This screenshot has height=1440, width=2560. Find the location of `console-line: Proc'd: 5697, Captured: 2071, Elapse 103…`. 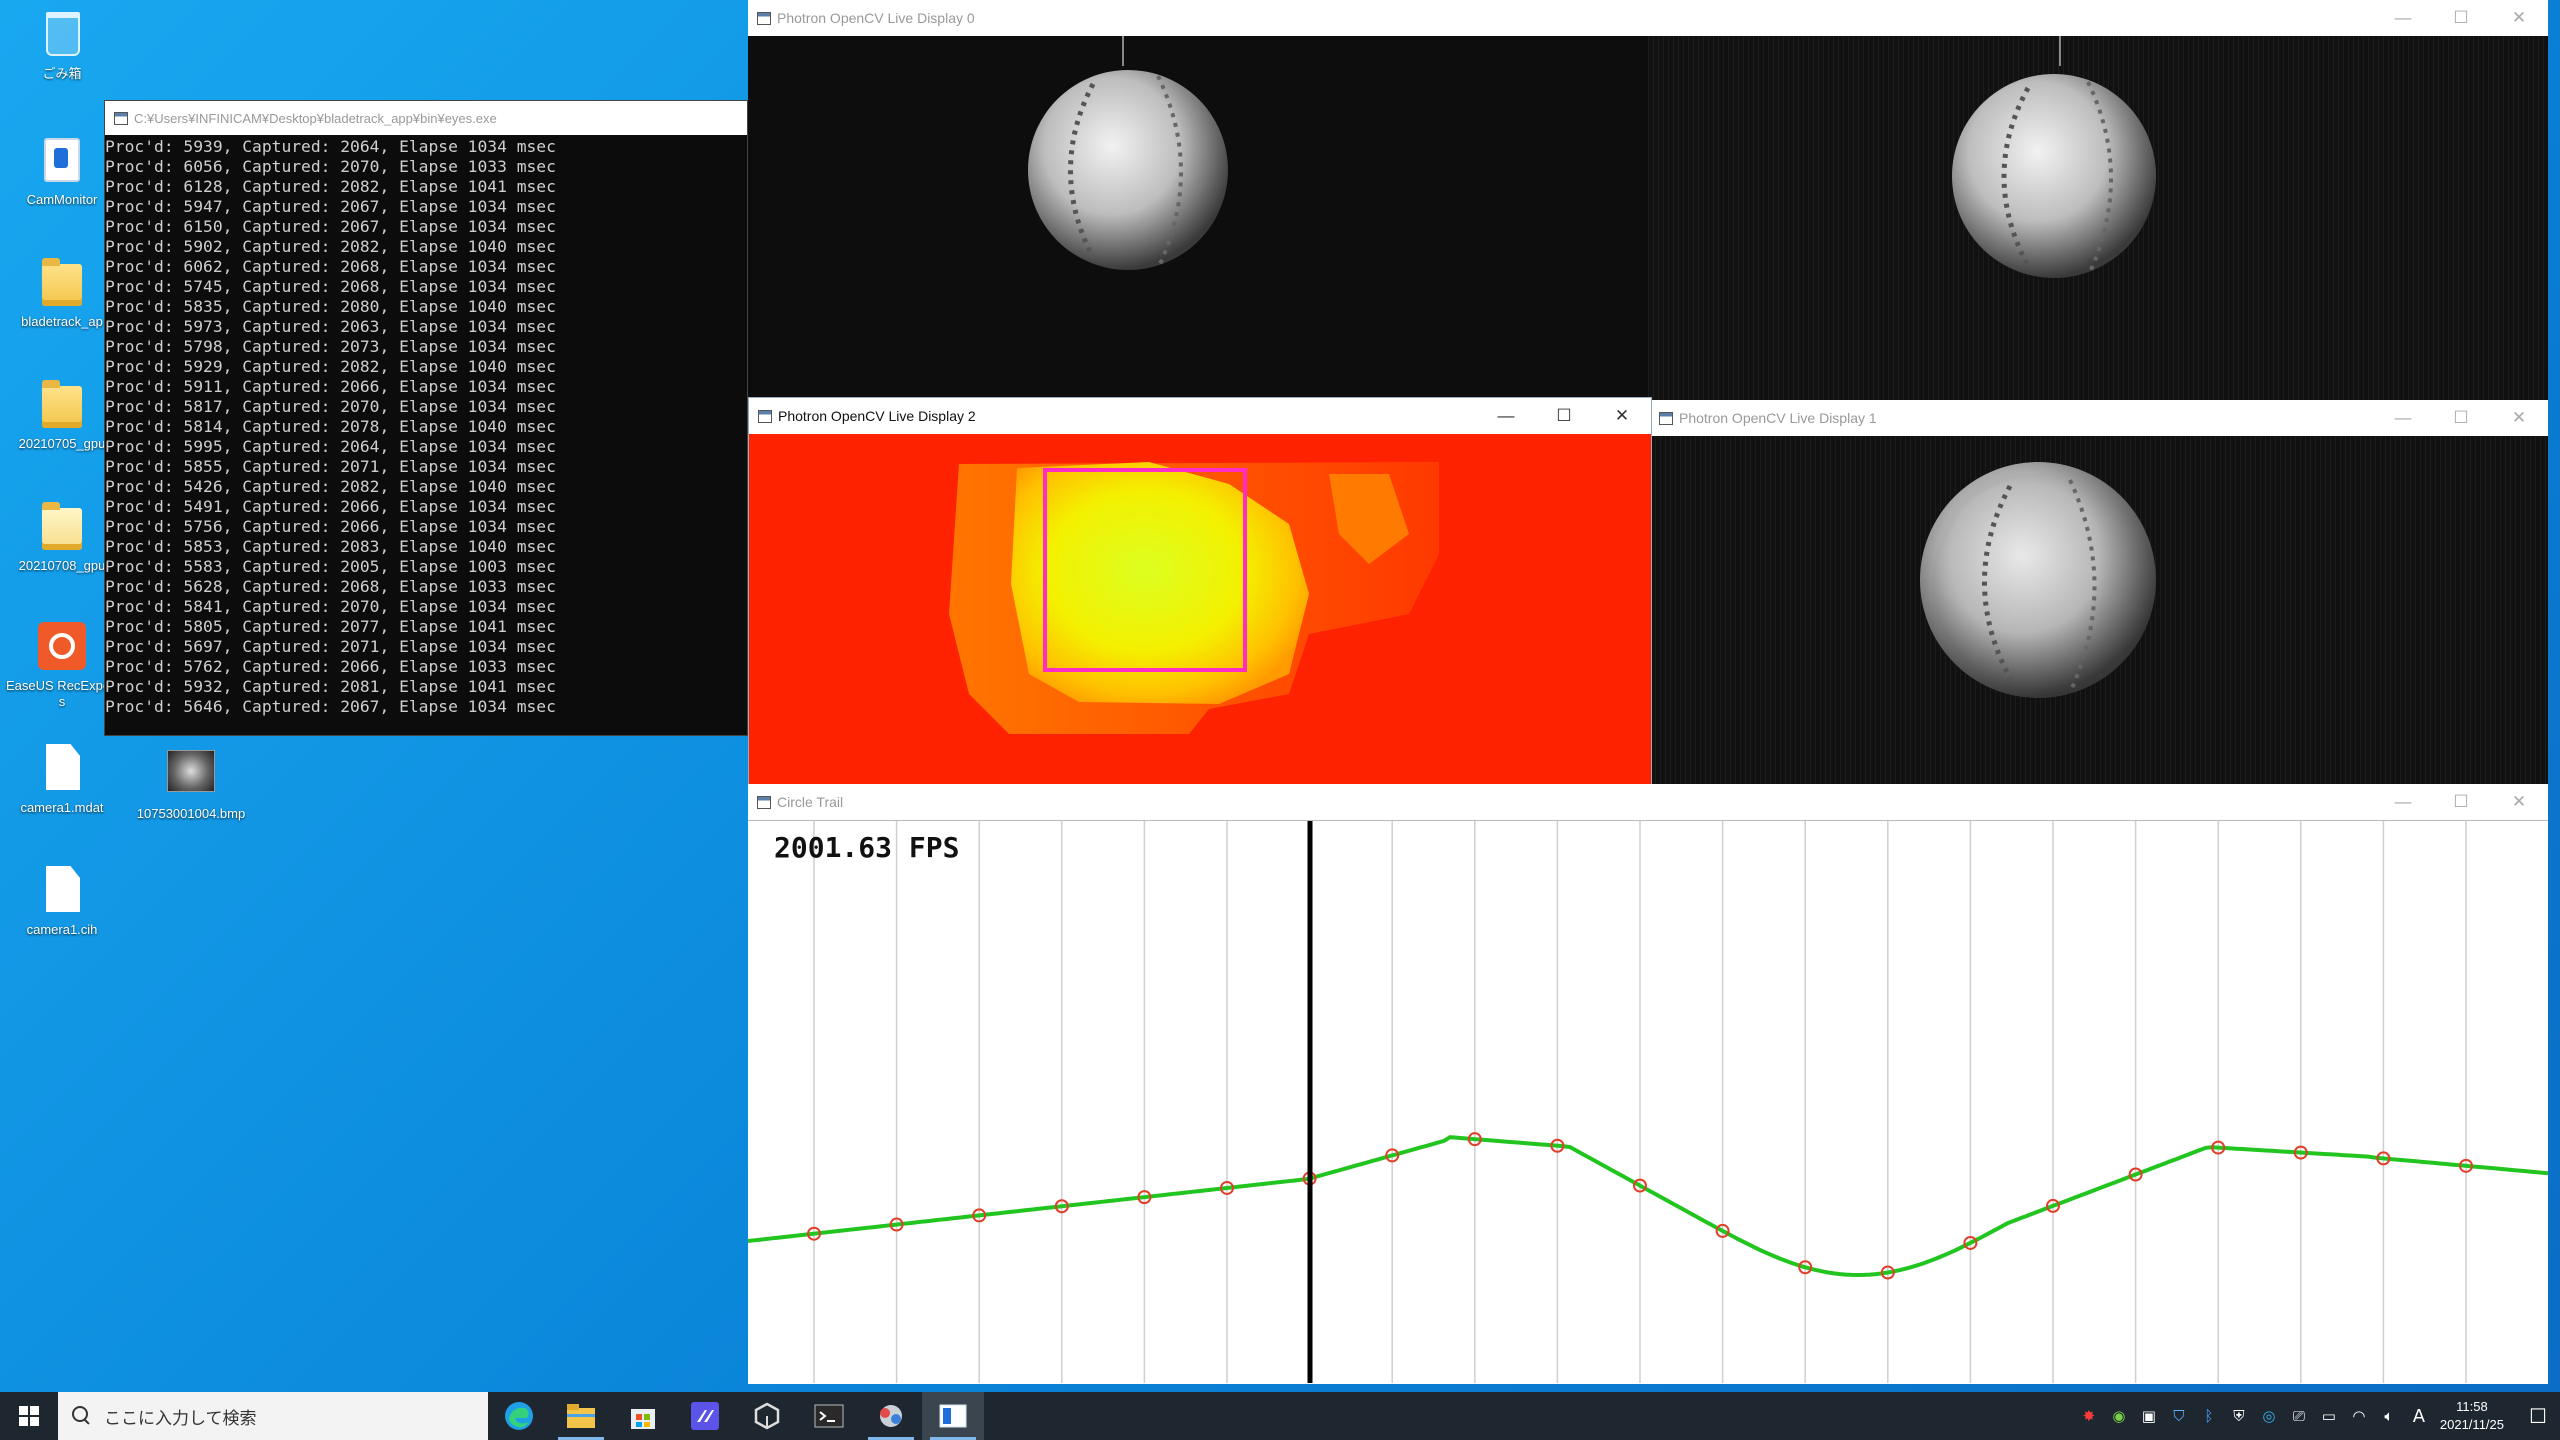

console-line: Proc'd: 5697, Captured: 2071, Elapse 103… is located at coordinates (330, 646).